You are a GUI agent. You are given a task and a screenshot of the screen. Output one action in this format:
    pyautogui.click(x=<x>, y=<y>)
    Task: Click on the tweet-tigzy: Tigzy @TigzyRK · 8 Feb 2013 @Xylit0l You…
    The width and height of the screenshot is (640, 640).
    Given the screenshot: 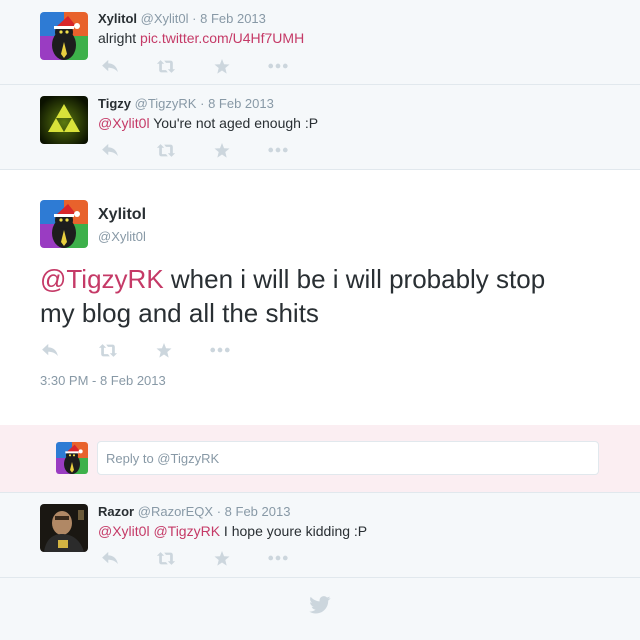 What is the action you would take?
    pyautogui.click(x=320, y=127)
    